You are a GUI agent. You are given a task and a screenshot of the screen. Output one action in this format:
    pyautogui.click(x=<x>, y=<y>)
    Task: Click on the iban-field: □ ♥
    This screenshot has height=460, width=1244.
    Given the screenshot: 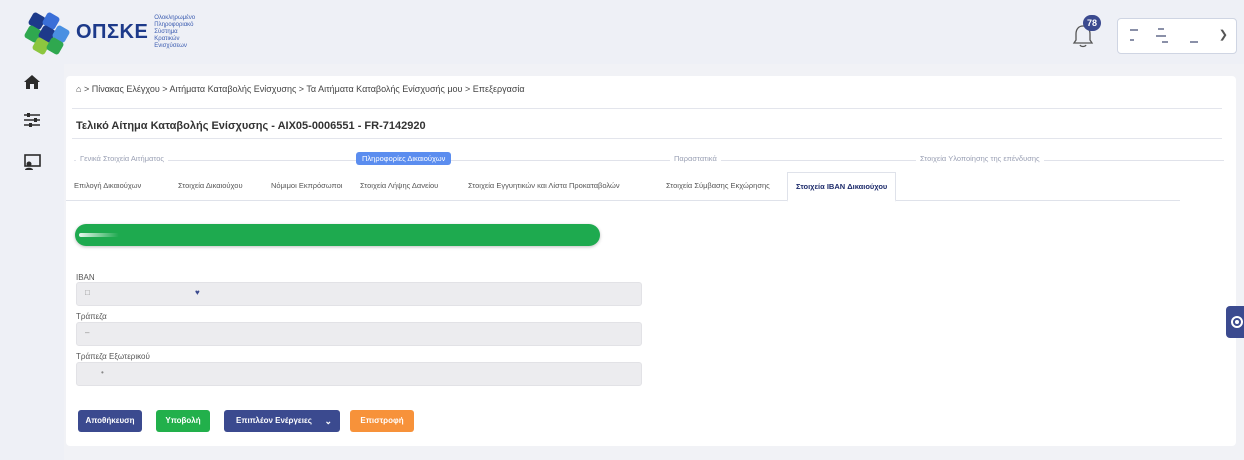 What is the action you would take?
    pyautogui.click(x=359, y=294)
    